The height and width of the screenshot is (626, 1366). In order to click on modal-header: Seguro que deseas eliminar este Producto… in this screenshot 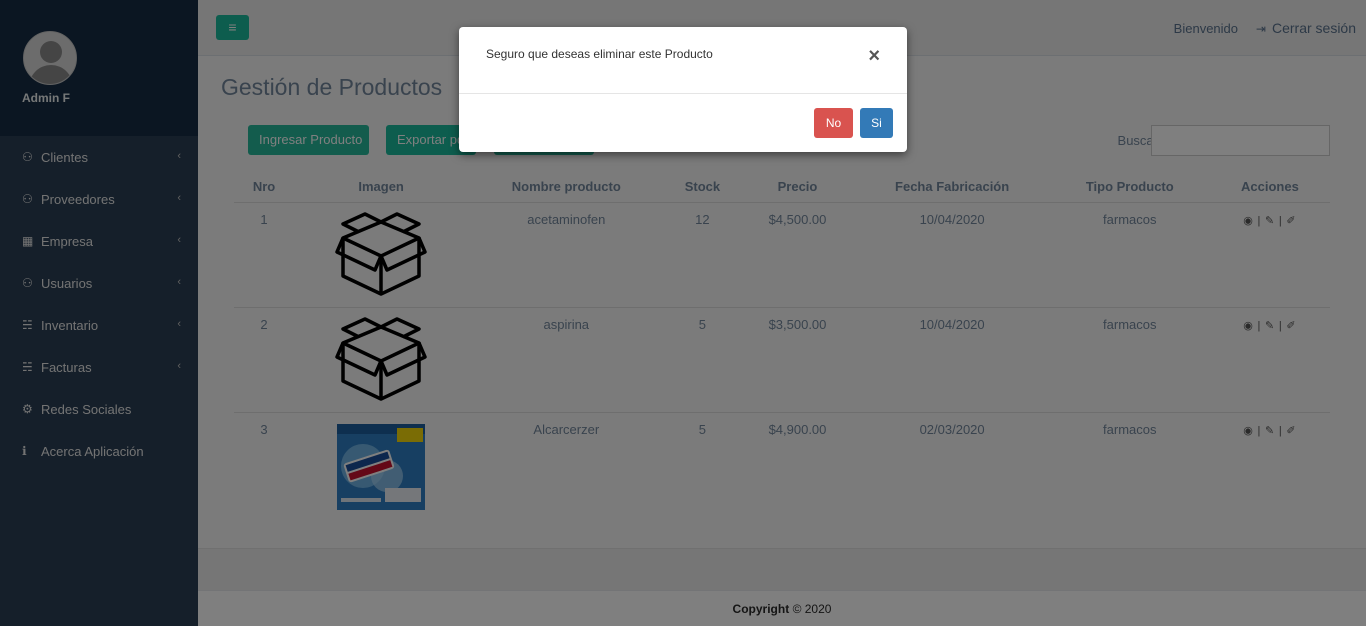, I will do `click(683, 60)`.